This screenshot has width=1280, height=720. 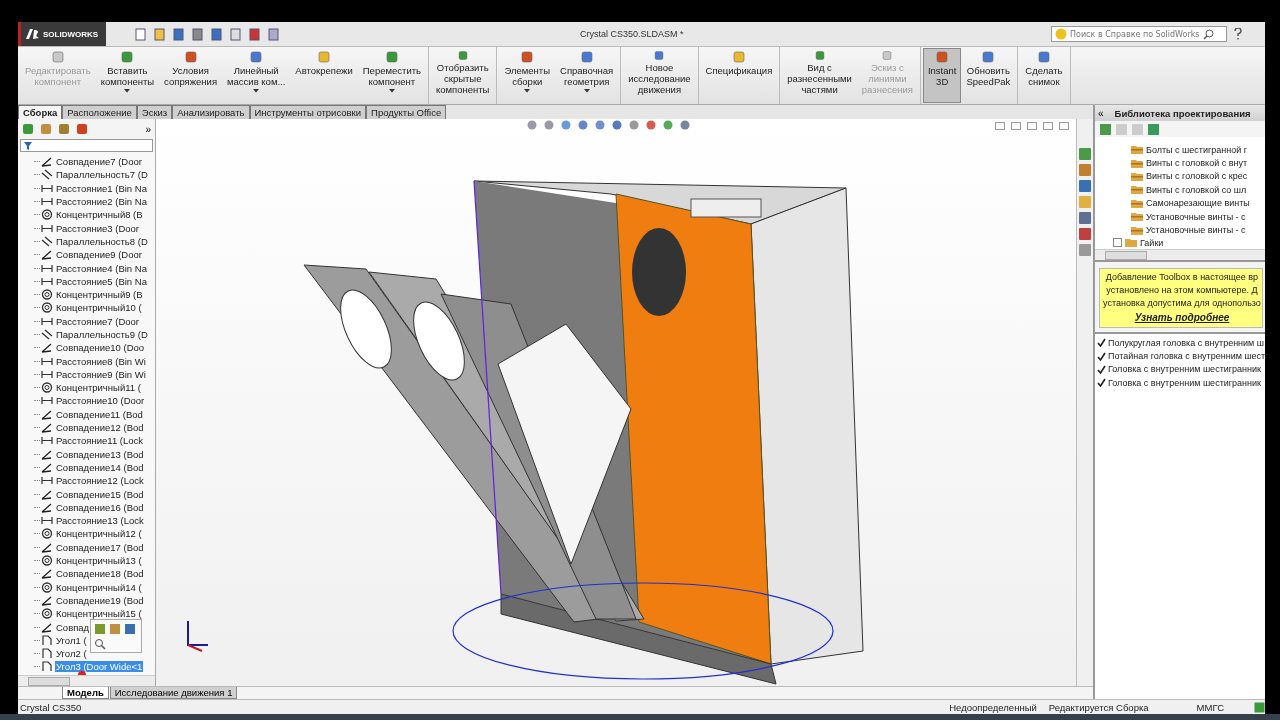 I want to click on tree-item: Концентричный9 (B, so click(x=99, y=295).